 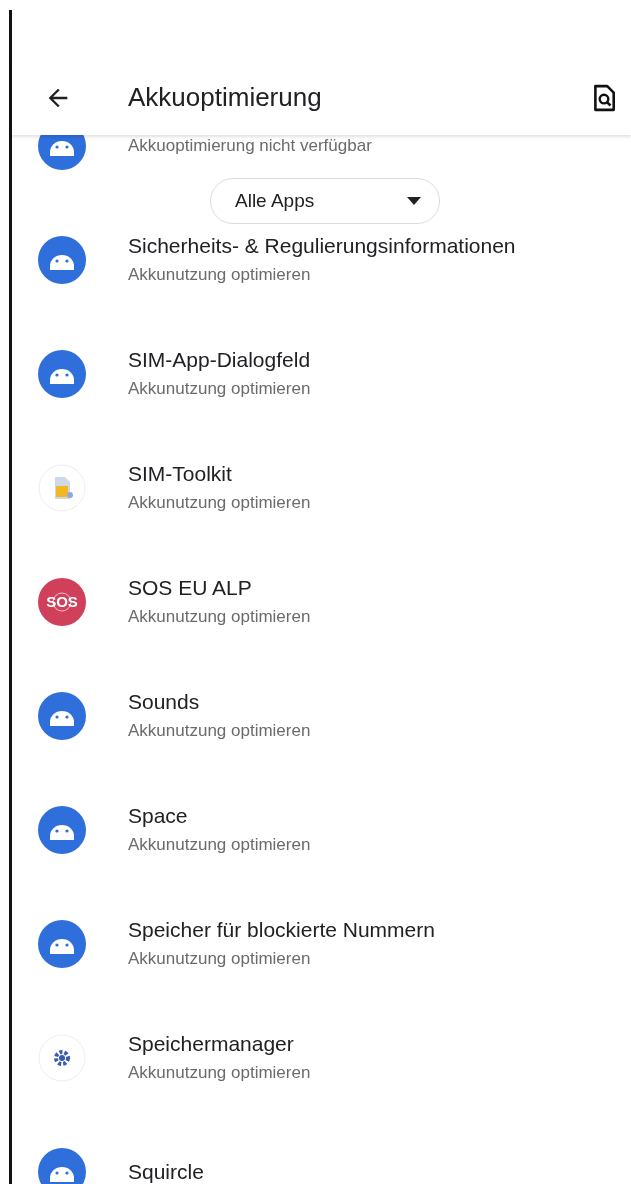 What do you see at coordinates (604, 97) in the screenshot?
I see `search-icon` at bounding box center [604, 97].